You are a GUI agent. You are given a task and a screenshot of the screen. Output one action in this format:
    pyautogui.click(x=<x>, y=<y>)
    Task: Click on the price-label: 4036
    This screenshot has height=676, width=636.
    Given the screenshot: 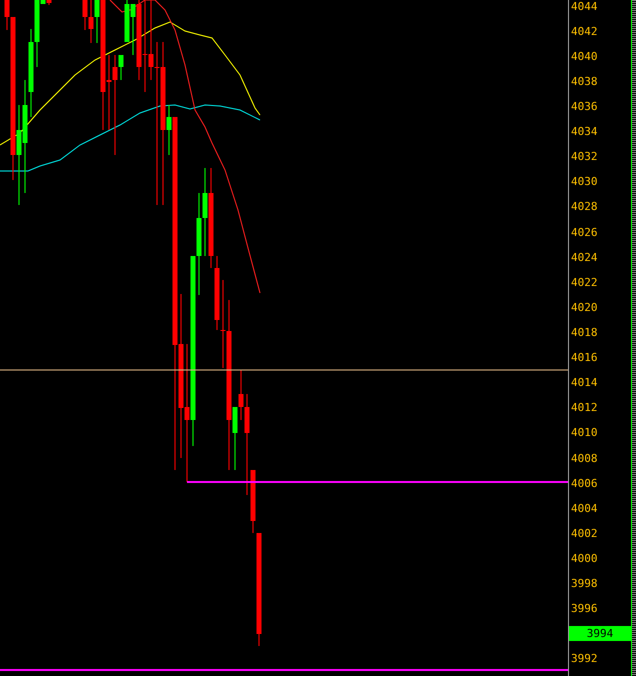 What is the action you would take?
    pyautogui.click(x=584, y=106)
    